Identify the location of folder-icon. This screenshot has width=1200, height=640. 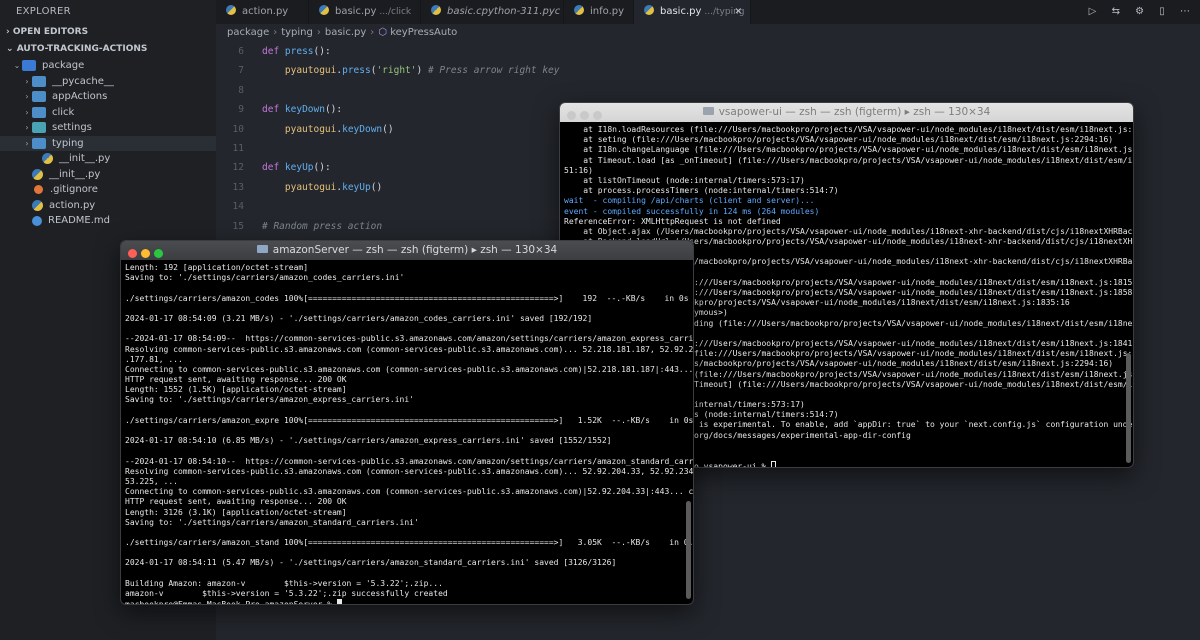
(39, 81).